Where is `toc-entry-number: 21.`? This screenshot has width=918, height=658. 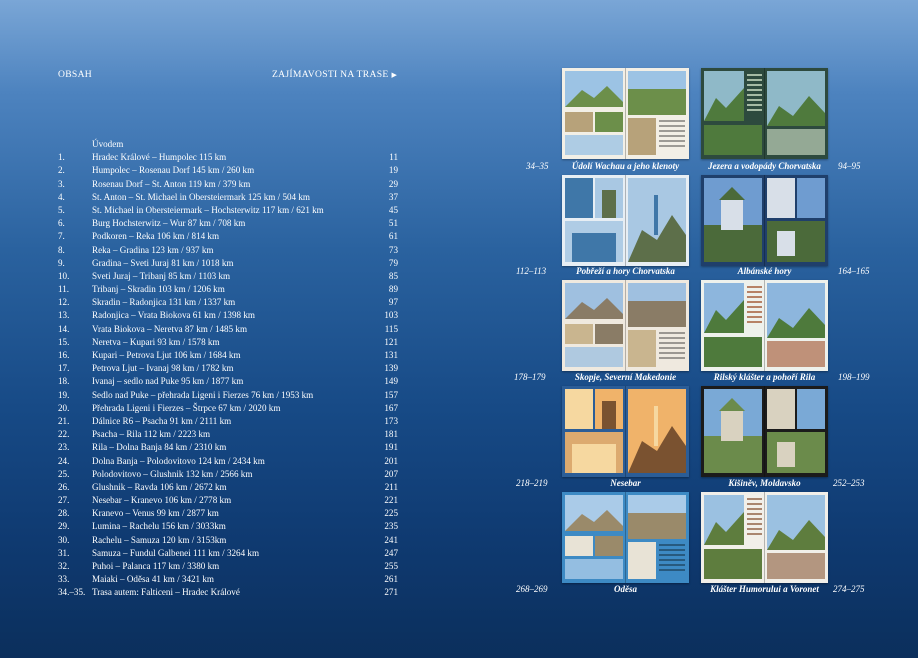
toc-entry-number: 21. is located at coordinates (64, 420).